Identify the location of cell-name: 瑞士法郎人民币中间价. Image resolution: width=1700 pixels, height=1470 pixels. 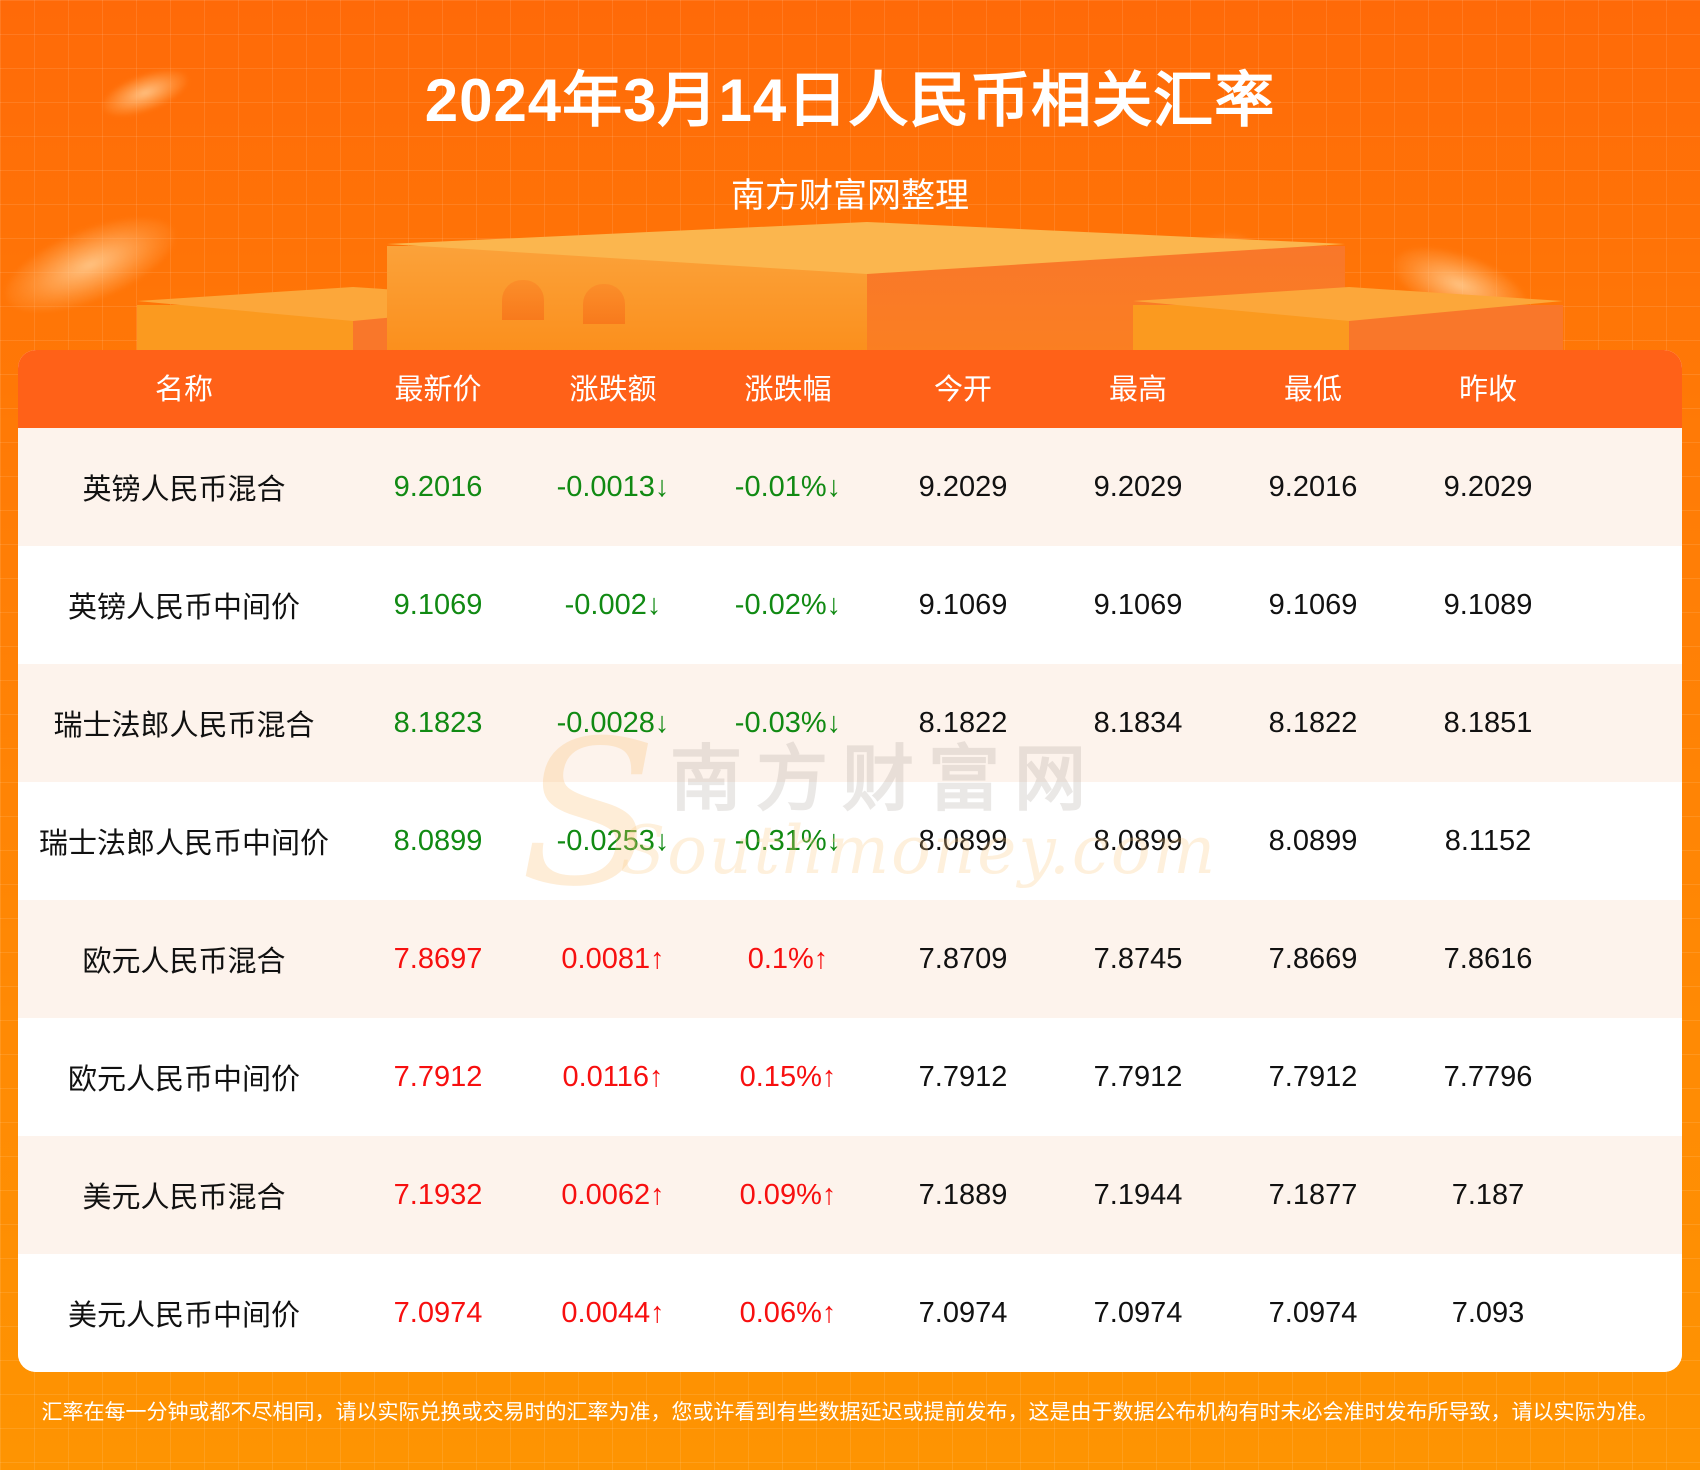
(183, 843).